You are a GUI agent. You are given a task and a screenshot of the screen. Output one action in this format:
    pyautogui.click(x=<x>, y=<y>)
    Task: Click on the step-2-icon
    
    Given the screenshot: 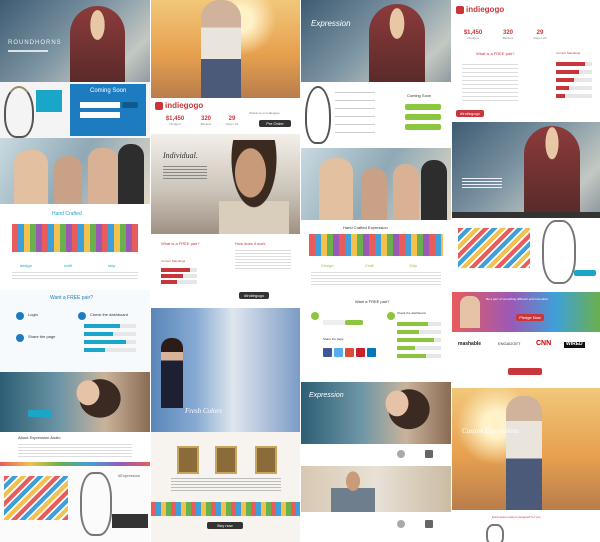 What is the action you would take?
    pyautogui.click(x=82, y=316)
    